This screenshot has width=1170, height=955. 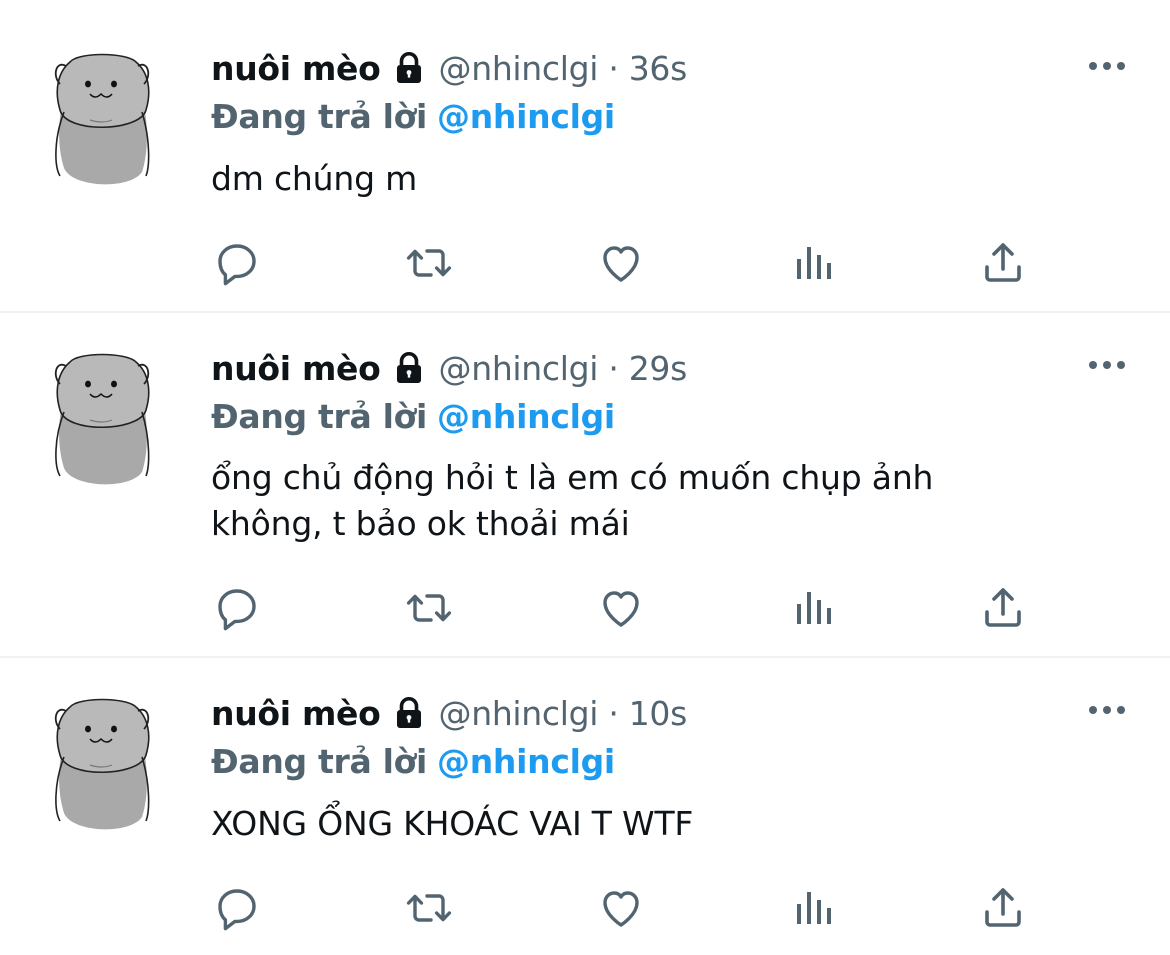 I want to click on handle-and-time: @nhinclgi · 29s, so click(x=563, y=368).